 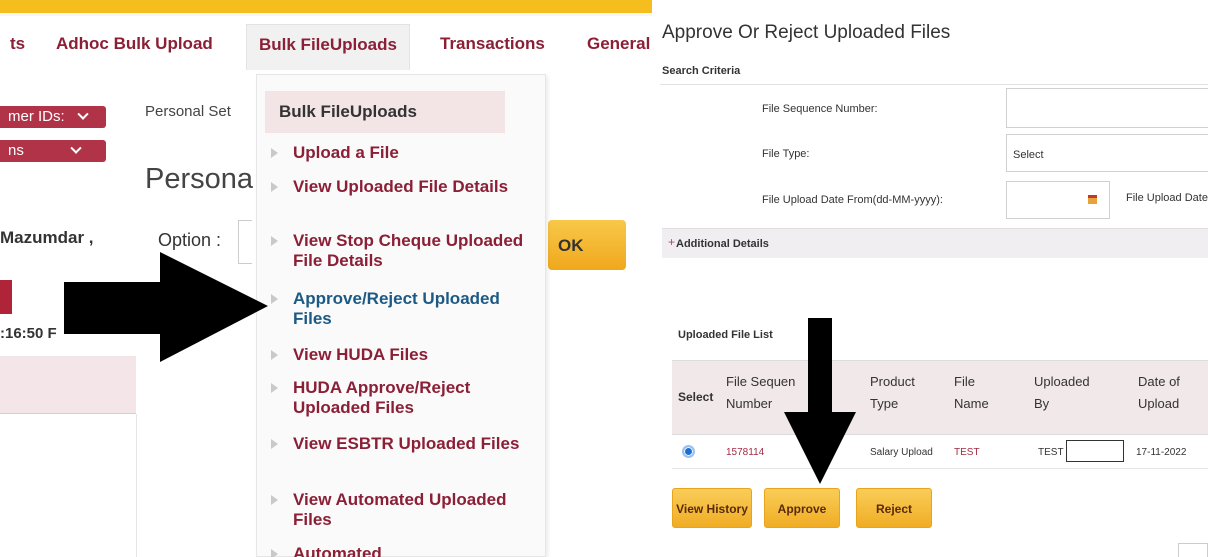 I want to click on plus-icon: +, so click(x=672, y=242).